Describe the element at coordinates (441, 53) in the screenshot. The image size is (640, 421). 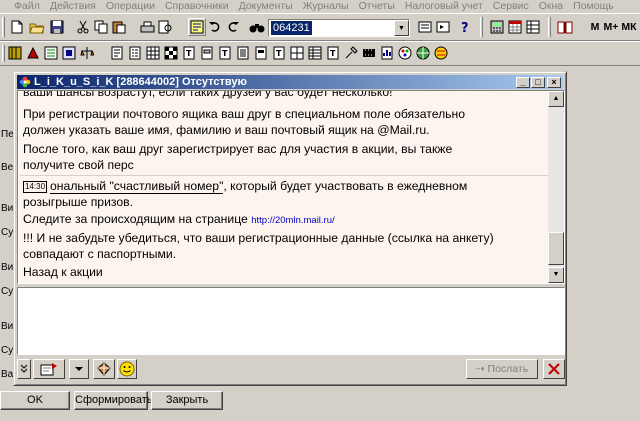
I see `internet-icon` at that location.